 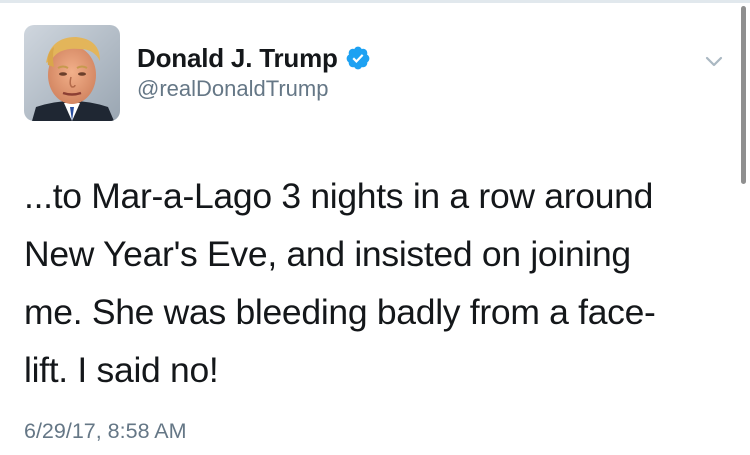 What do you see at coordinates (340, 312) in the screenshot?
I see `tweet-text-line: me. She was bleeding badly from a face-` at bounding box center [340, 312].